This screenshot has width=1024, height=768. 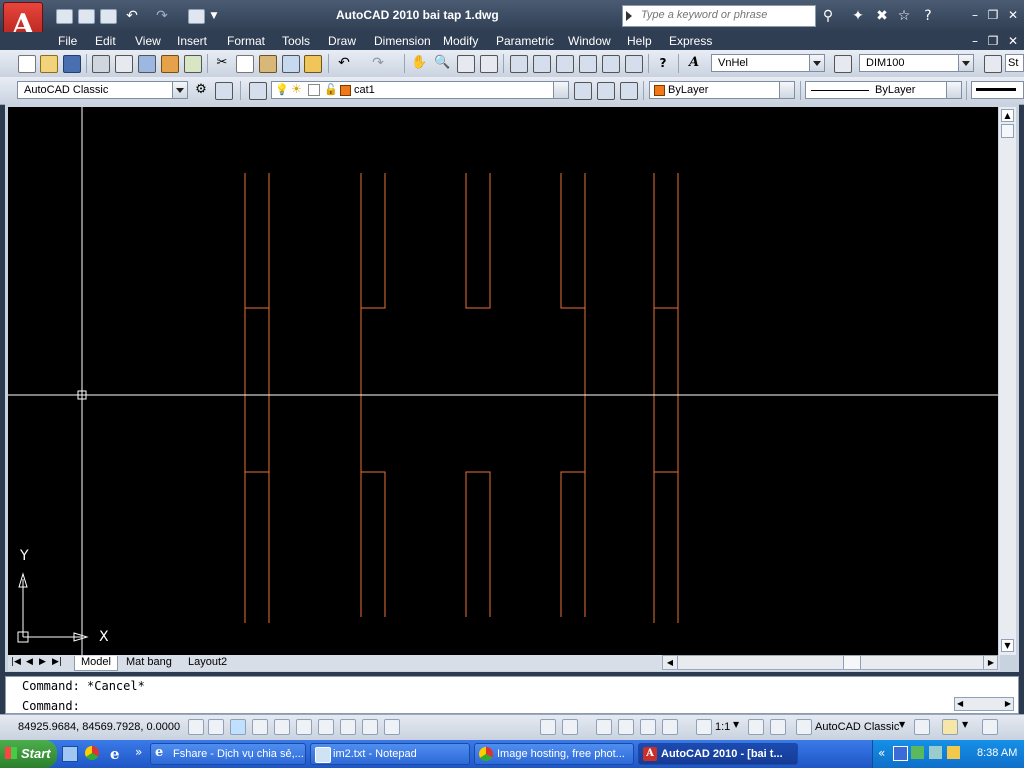 I want to click on doc-close-icon: ✕, so click(x=1013, y=41).